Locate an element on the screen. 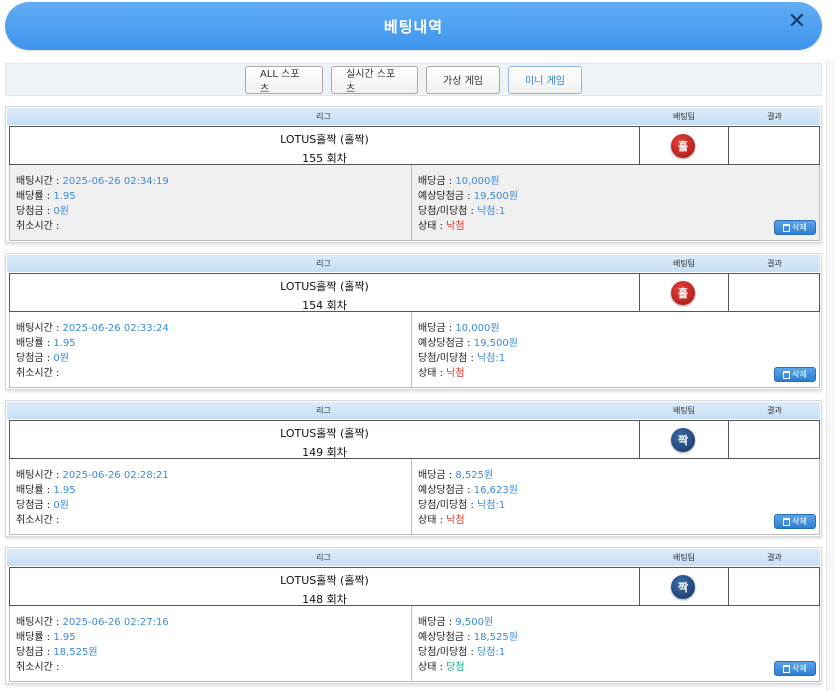  win-lose-value: 당첨:1 is located at coordinates (491, 652).